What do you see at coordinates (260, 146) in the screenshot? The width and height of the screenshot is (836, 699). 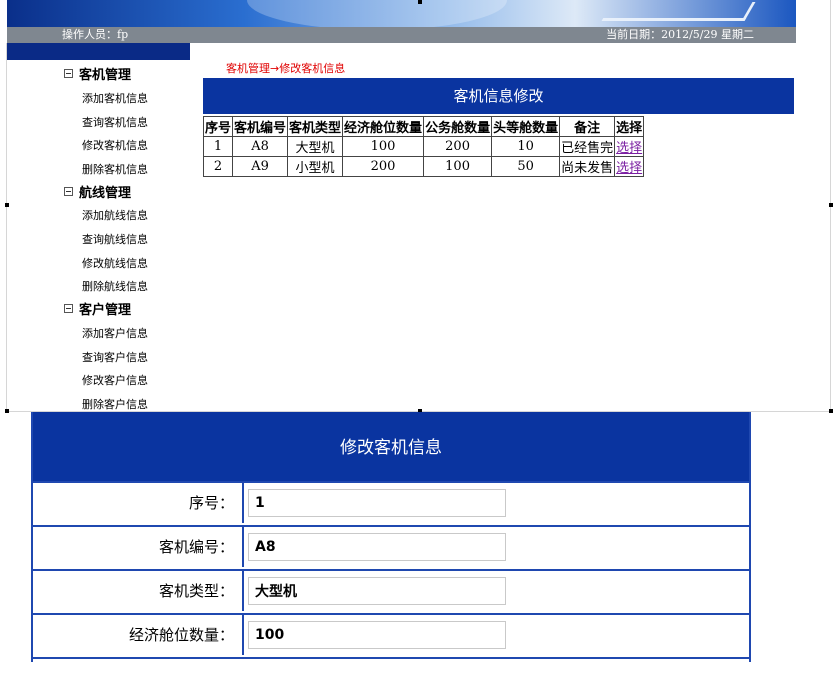 I see `table-cell: A8` at bounding box center [260, 146].